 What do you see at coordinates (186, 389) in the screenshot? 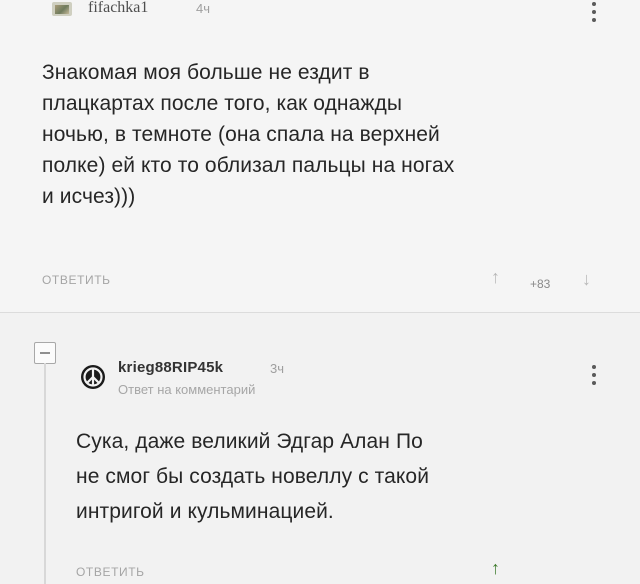
I see `reply-subtitle: Ответ на комментарий` at bounding box center [186, 389].